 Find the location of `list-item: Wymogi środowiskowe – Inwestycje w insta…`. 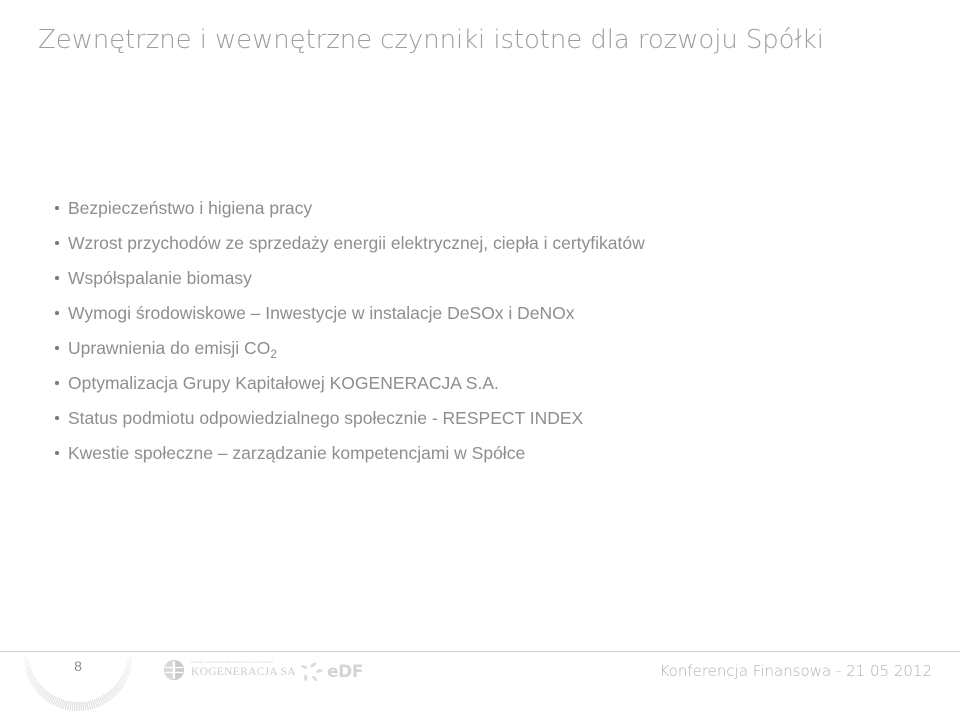

list-item: Wymogi środowiskowe – Inwestycje w insta… is located at coordinates (492, 315).